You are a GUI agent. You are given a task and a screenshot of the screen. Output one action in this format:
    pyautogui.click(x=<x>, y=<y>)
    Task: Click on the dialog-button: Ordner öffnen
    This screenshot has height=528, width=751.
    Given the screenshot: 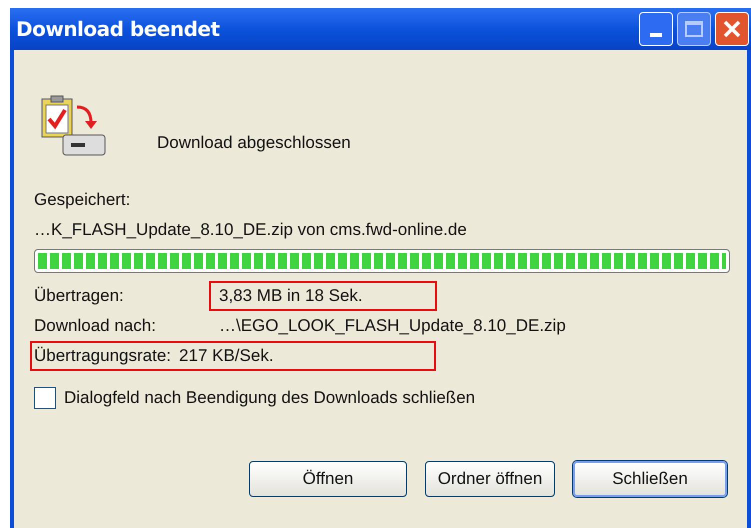 What is the action you would take?
    pyautogui.click(x=490, y=478)
    